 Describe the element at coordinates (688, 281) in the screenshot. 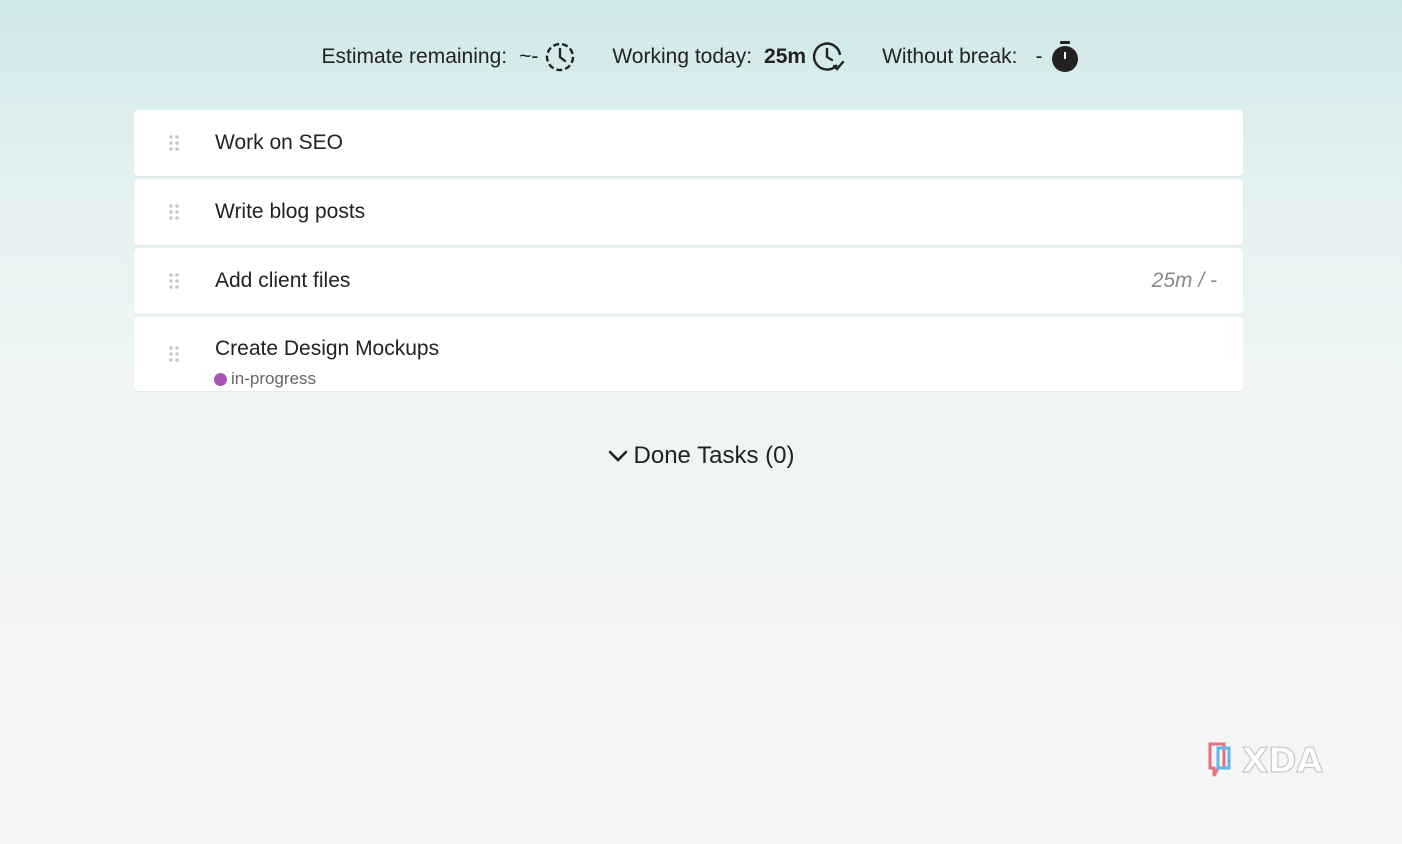

I see `task-item: Add client files 25m / -` at that location.